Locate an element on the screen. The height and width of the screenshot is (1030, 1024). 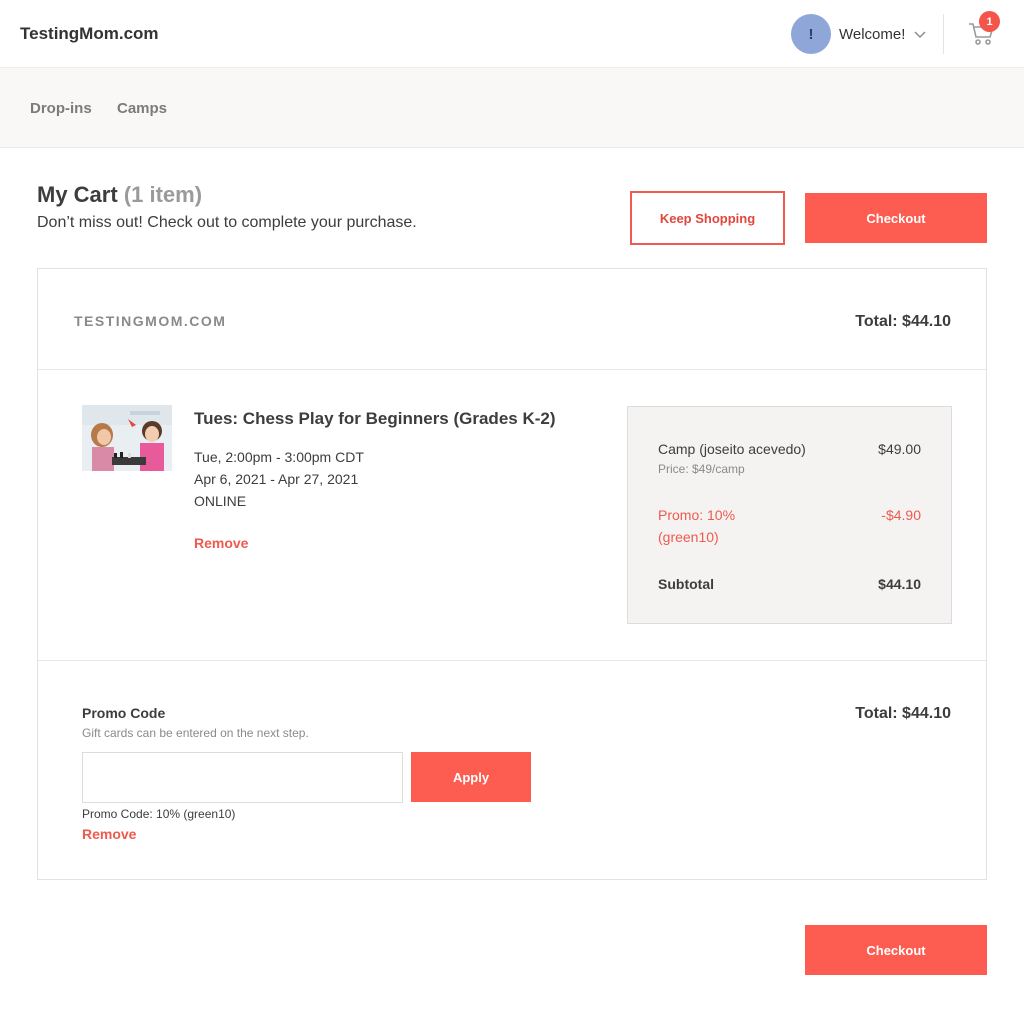
sub-navigation: Drop-ins Camps is located at coordinates (512, 108).